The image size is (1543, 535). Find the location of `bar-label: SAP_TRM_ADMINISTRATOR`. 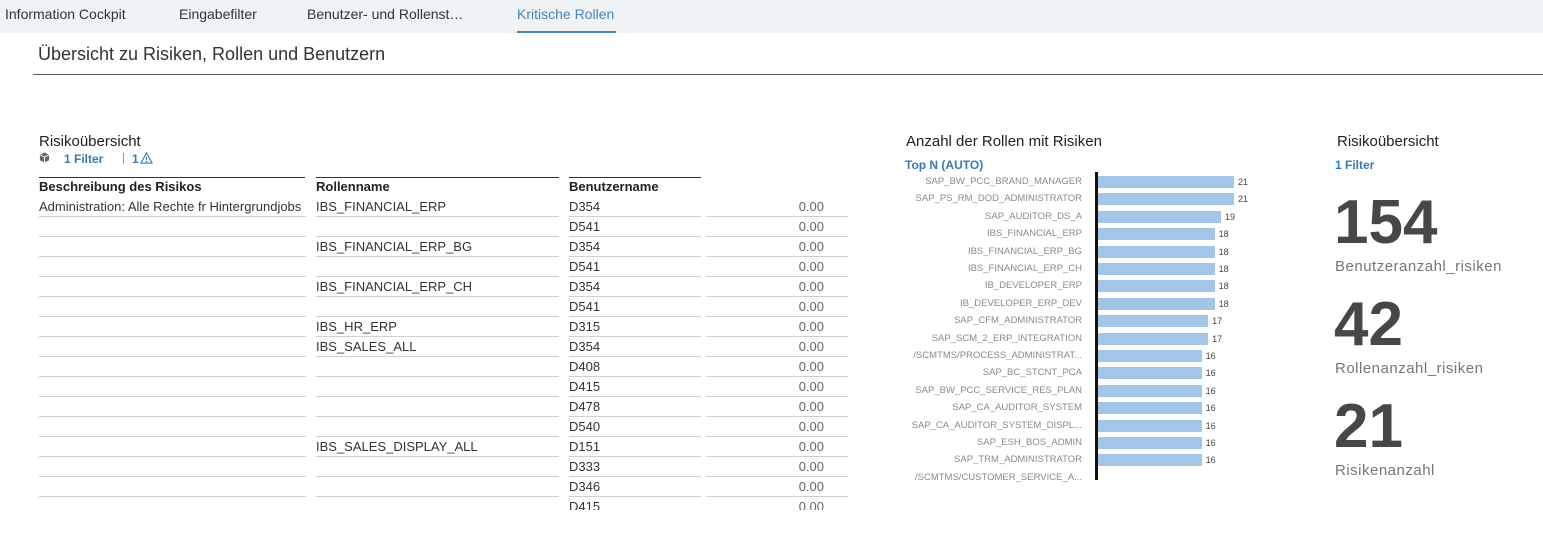

bar-label: SAP_TRM_ADMINISTRATOR is located at coordinates (1018, 460).